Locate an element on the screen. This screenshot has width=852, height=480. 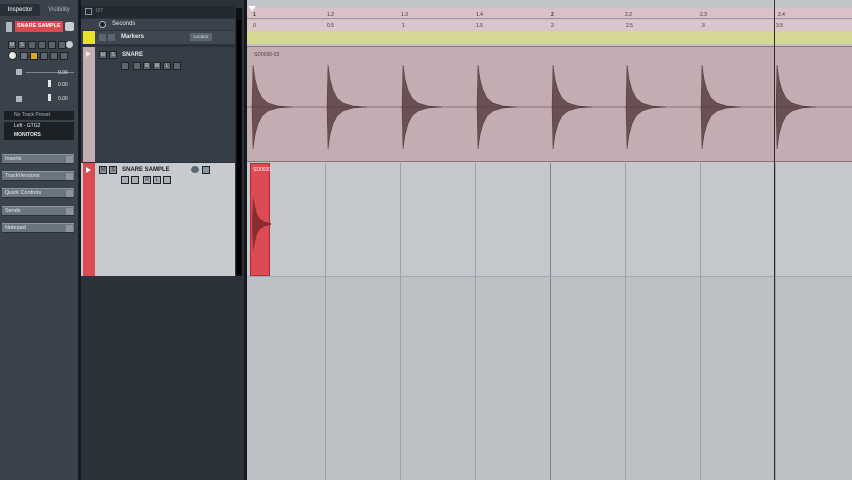
seconds-label: 2.5 is located at coordinates (629, 26).